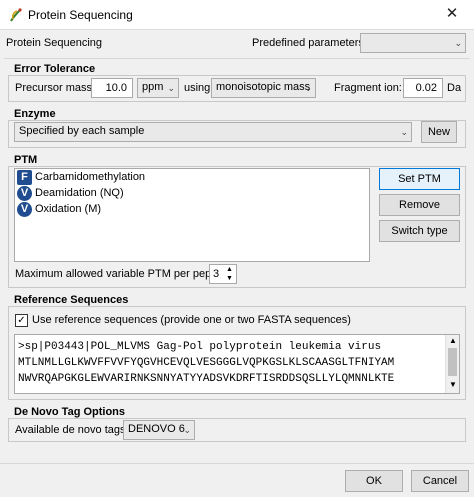 The height and width of the screenshot is (497, 474). What do you see at coordinates (452, 15) in the screenshot?
I see `close-icon: ✕` at bounding box center [452, 15].